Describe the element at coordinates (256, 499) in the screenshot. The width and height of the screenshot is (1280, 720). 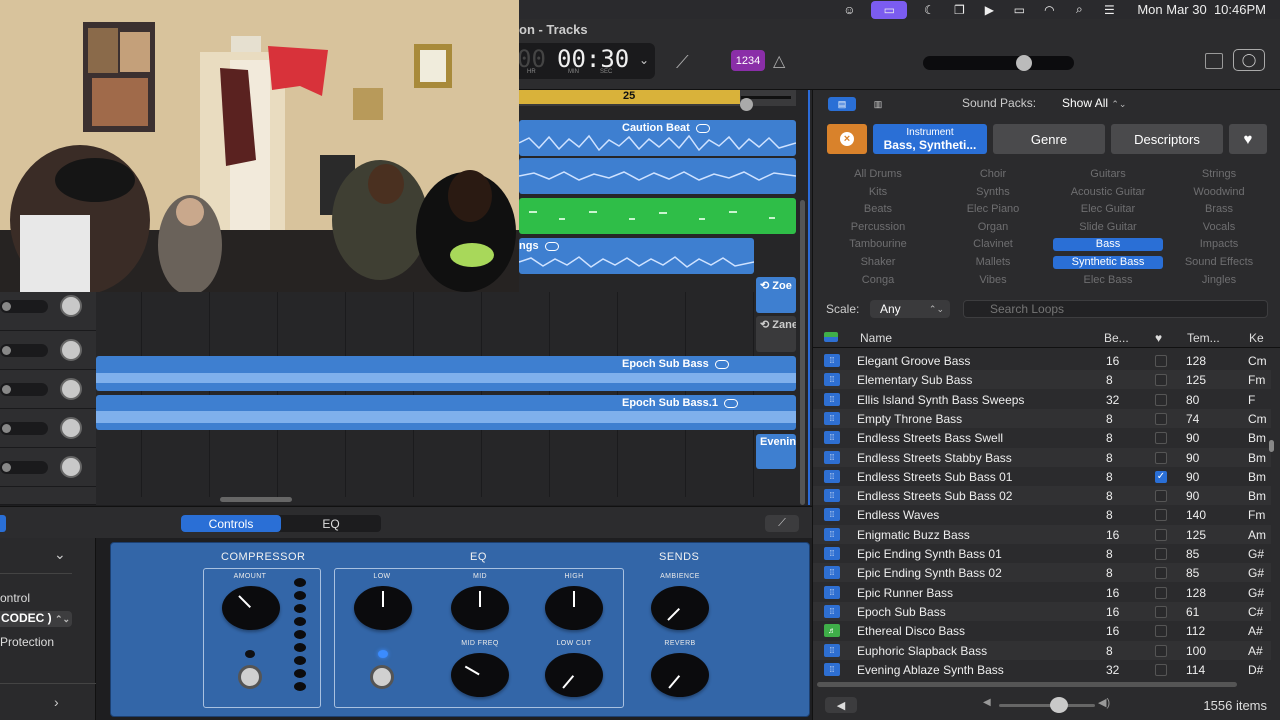
I see `tracks-horizontal-scrollbar` at that location.